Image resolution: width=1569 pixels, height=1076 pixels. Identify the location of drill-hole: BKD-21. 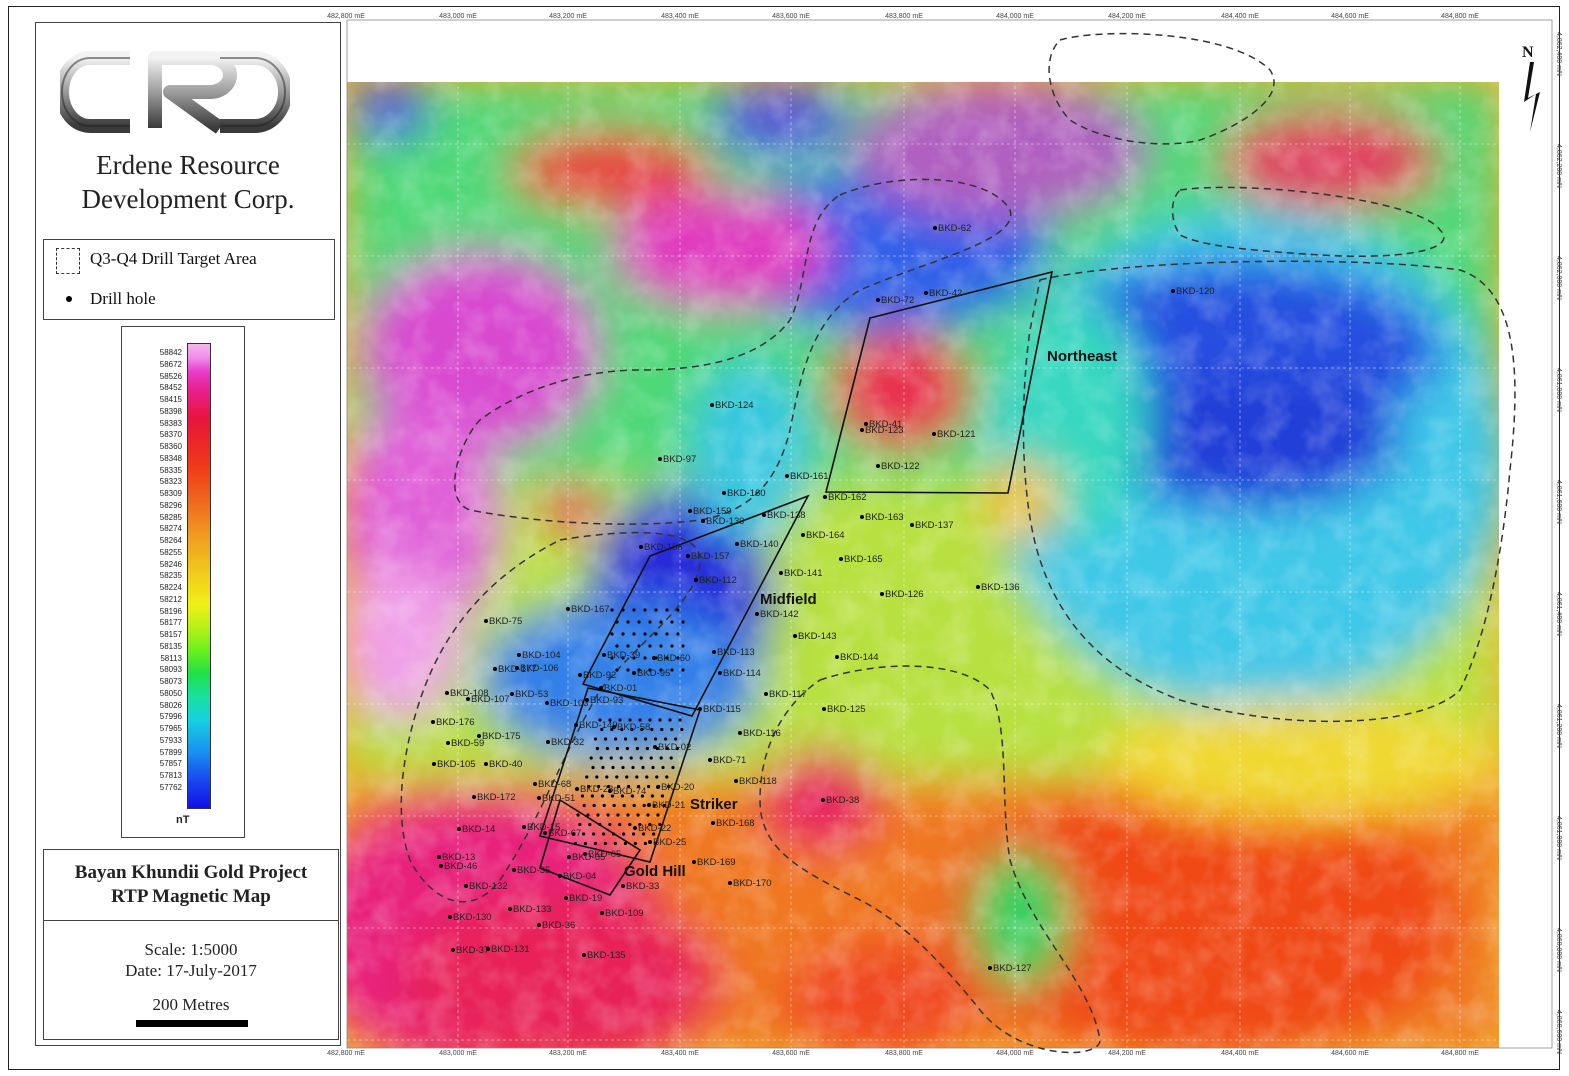
(666, 805).